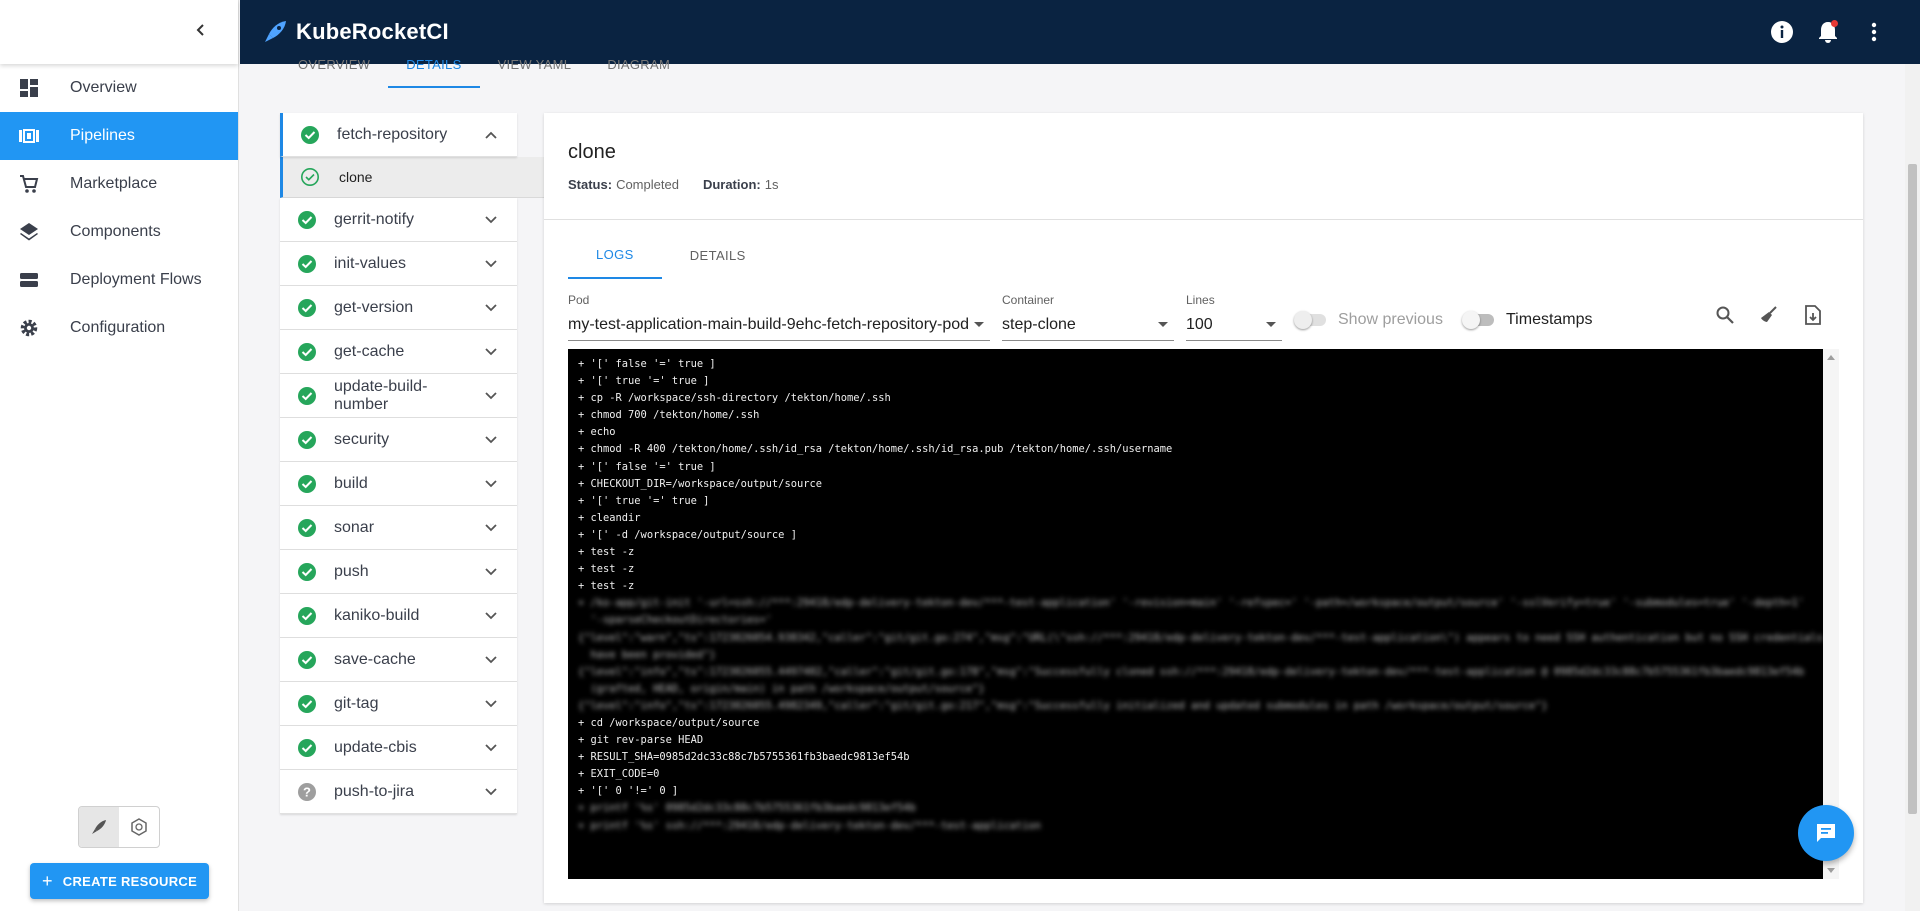 Image resolution: width=1920 pixels, height=911 pixels. Describe the element at coordinates (628, 791) in the screenshot. I see `log-line: + '[' 0 '!=' 0 ]` at that location.